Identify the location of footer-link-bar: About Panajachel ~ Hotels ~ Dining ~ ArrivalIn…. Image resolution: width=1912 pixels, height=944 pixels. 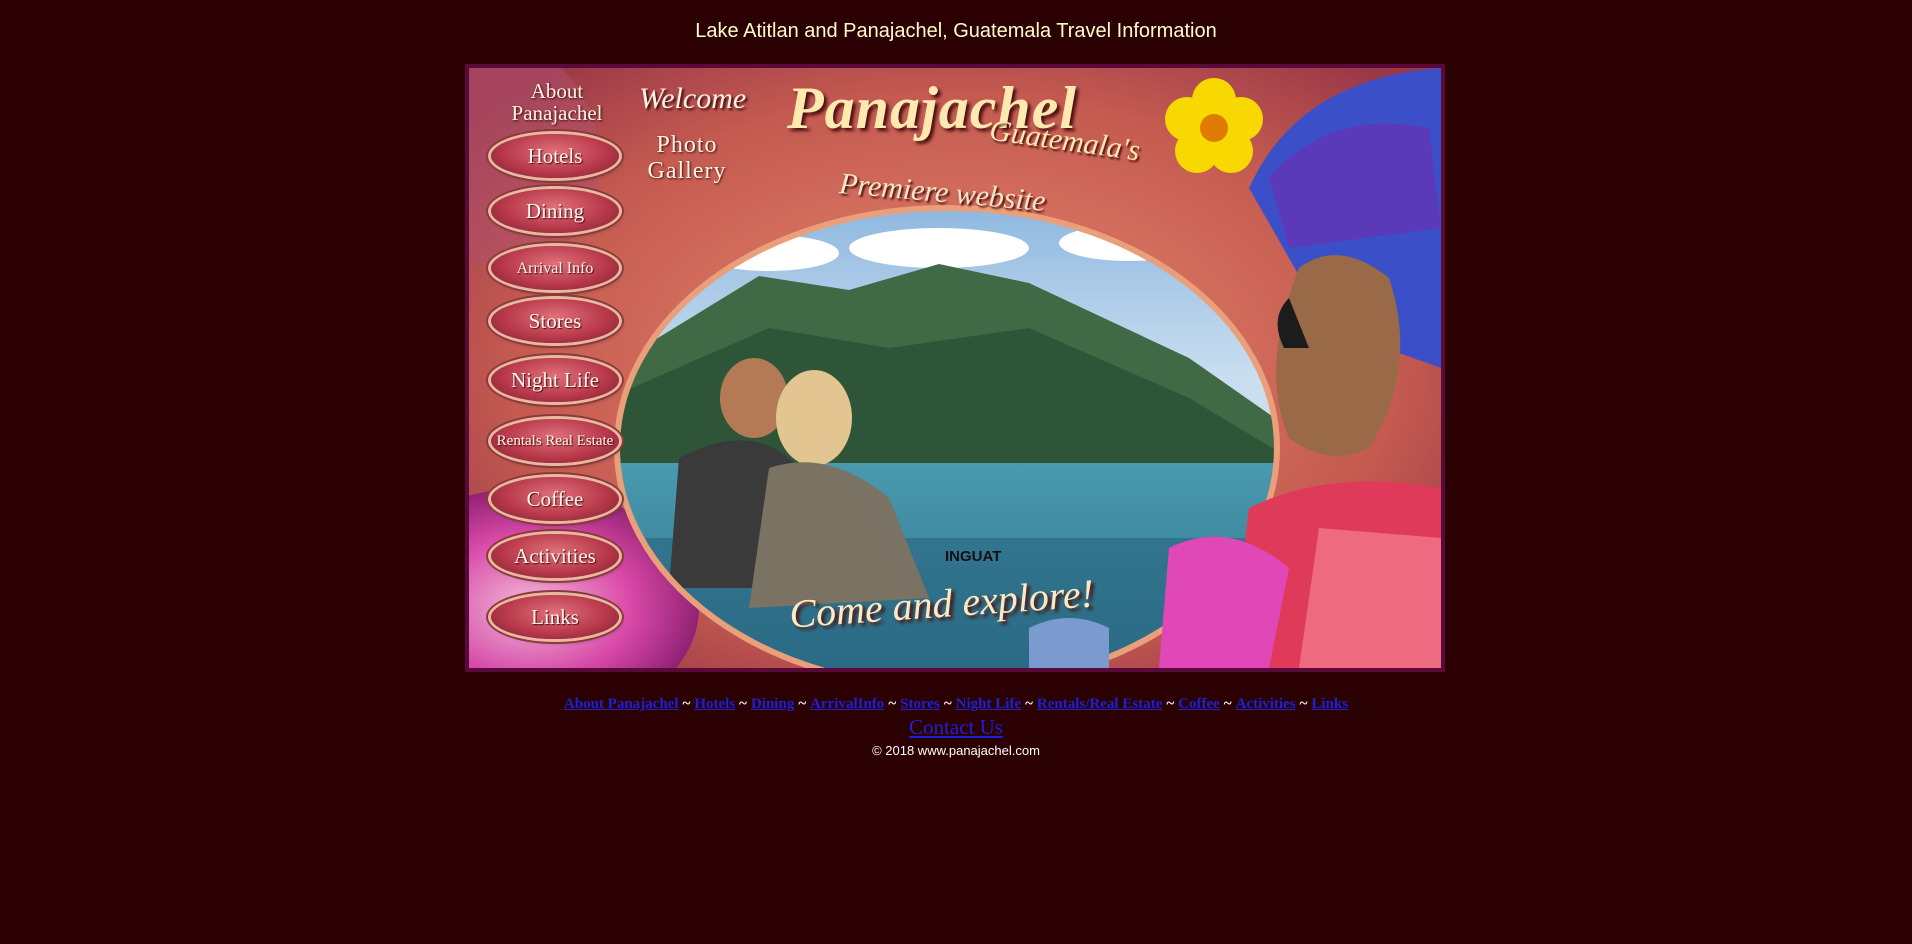
(956, 704).